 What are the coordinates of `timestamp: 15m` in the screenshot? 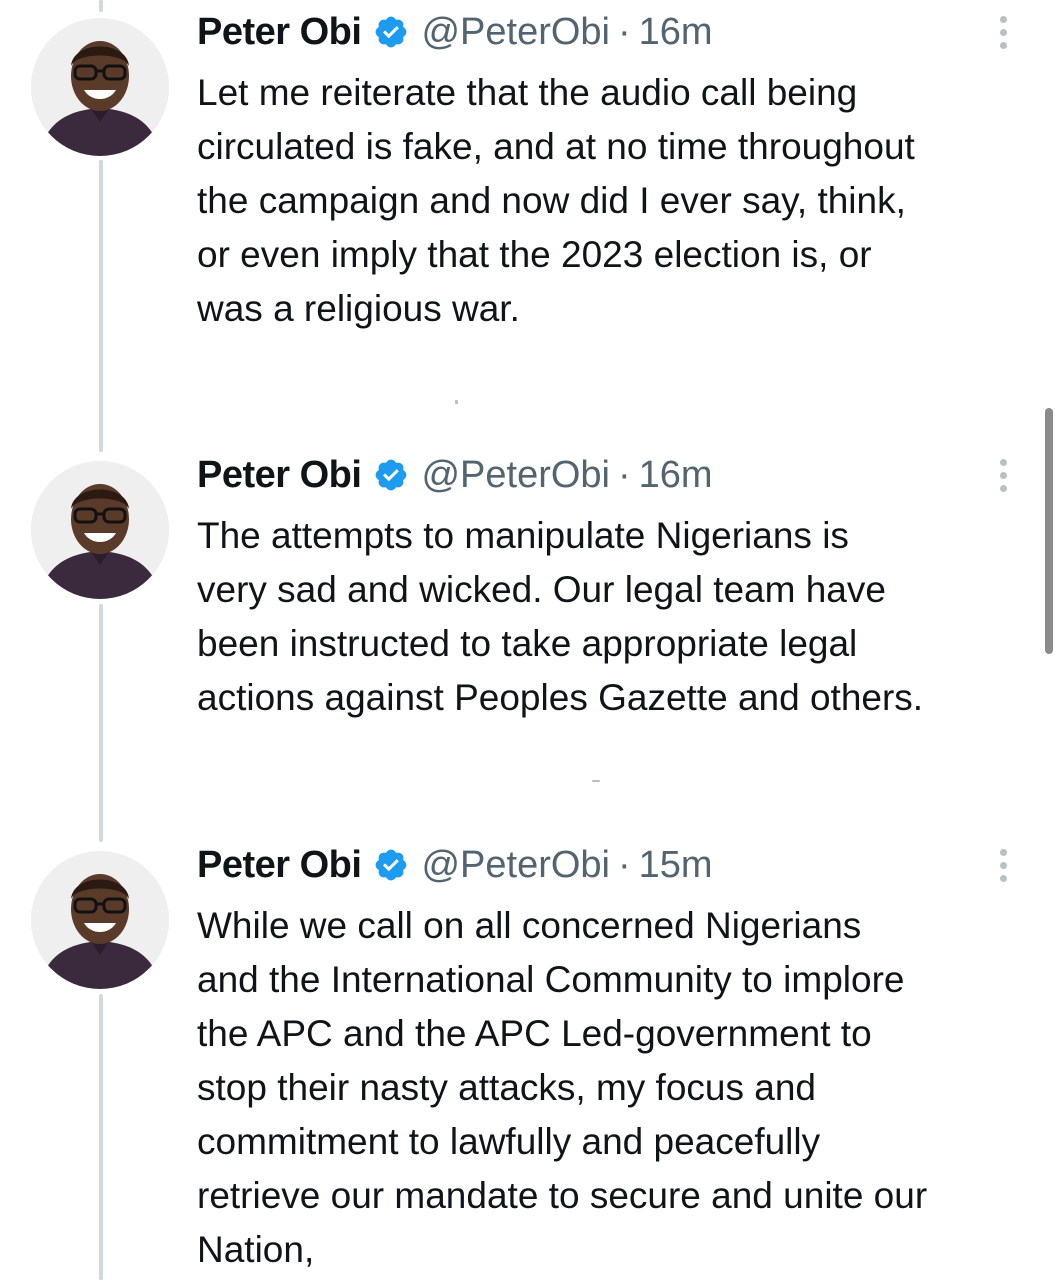 It's located at (676, 865).